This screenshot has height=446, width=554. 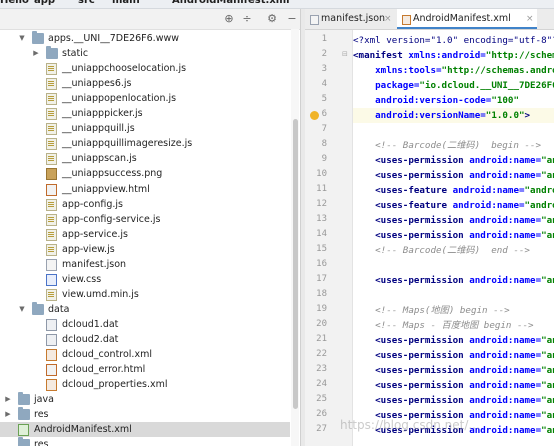 What do you see at coordinates (145, 128) in the screenshot?
I see `tree-row: __uniappquill.js` at bounding box center [145, 128].